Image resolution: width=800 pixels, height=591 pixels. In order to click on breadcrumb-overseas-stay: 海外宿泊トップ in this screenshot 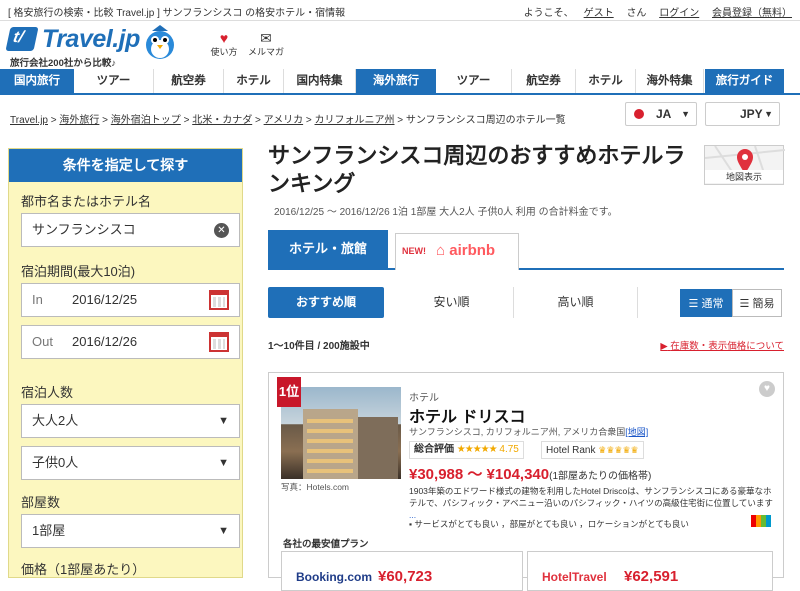, I will do `click(146, 120)`.